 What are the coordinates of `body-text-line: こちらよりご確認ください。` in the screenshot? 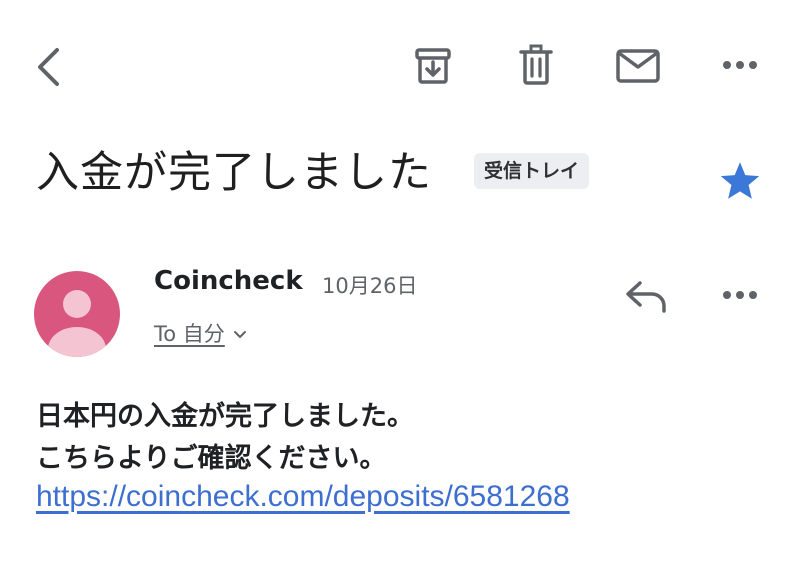 It's located at (211, 458).